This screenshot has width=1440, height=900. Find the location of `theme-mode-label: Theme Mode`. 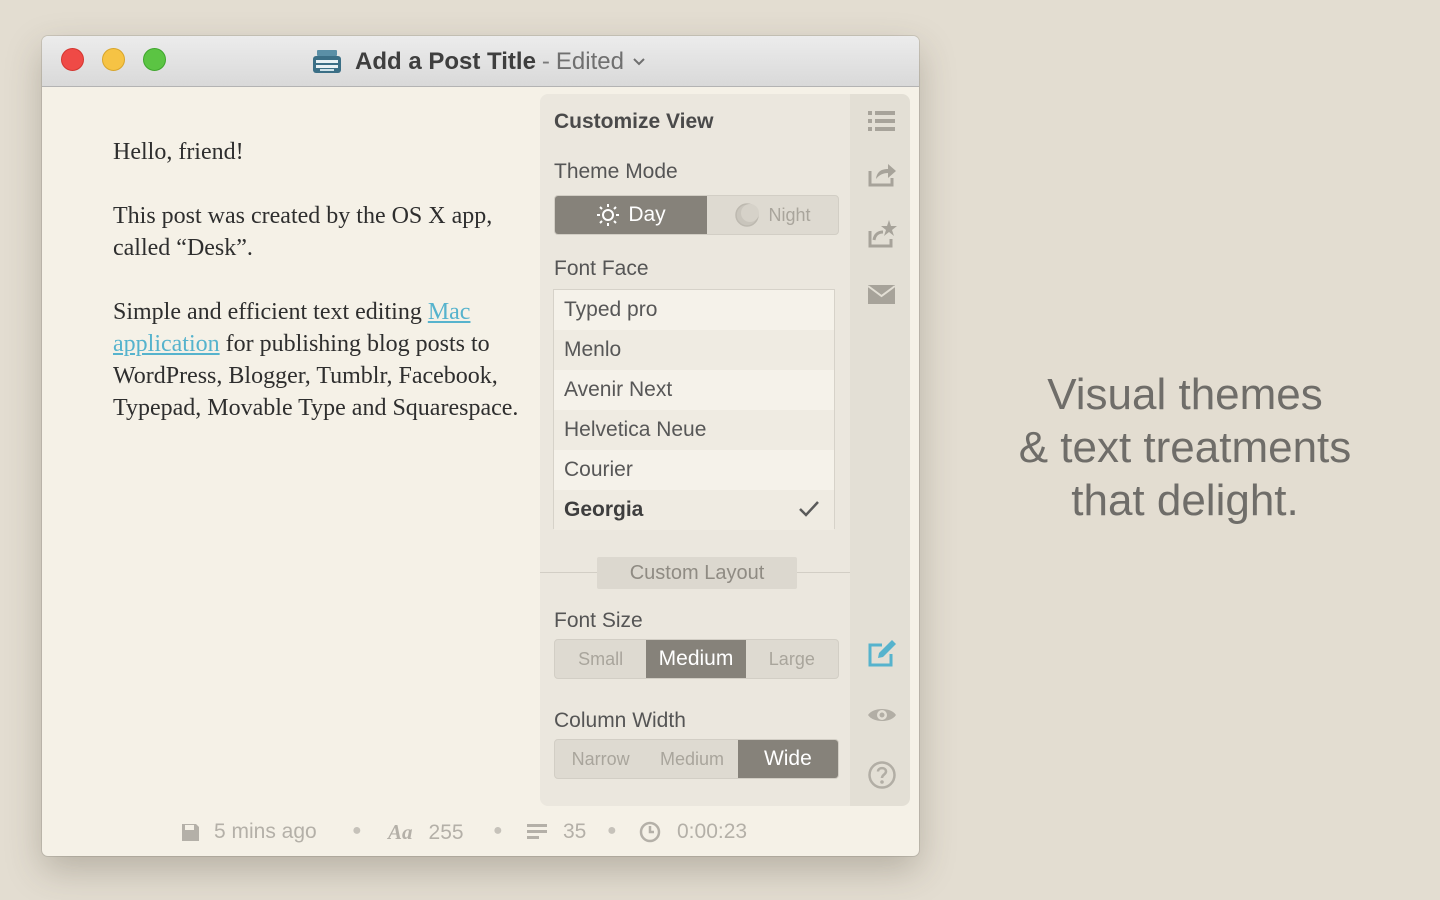

theme-mode-label: Theme Mode is located at coordinates (616, 171).